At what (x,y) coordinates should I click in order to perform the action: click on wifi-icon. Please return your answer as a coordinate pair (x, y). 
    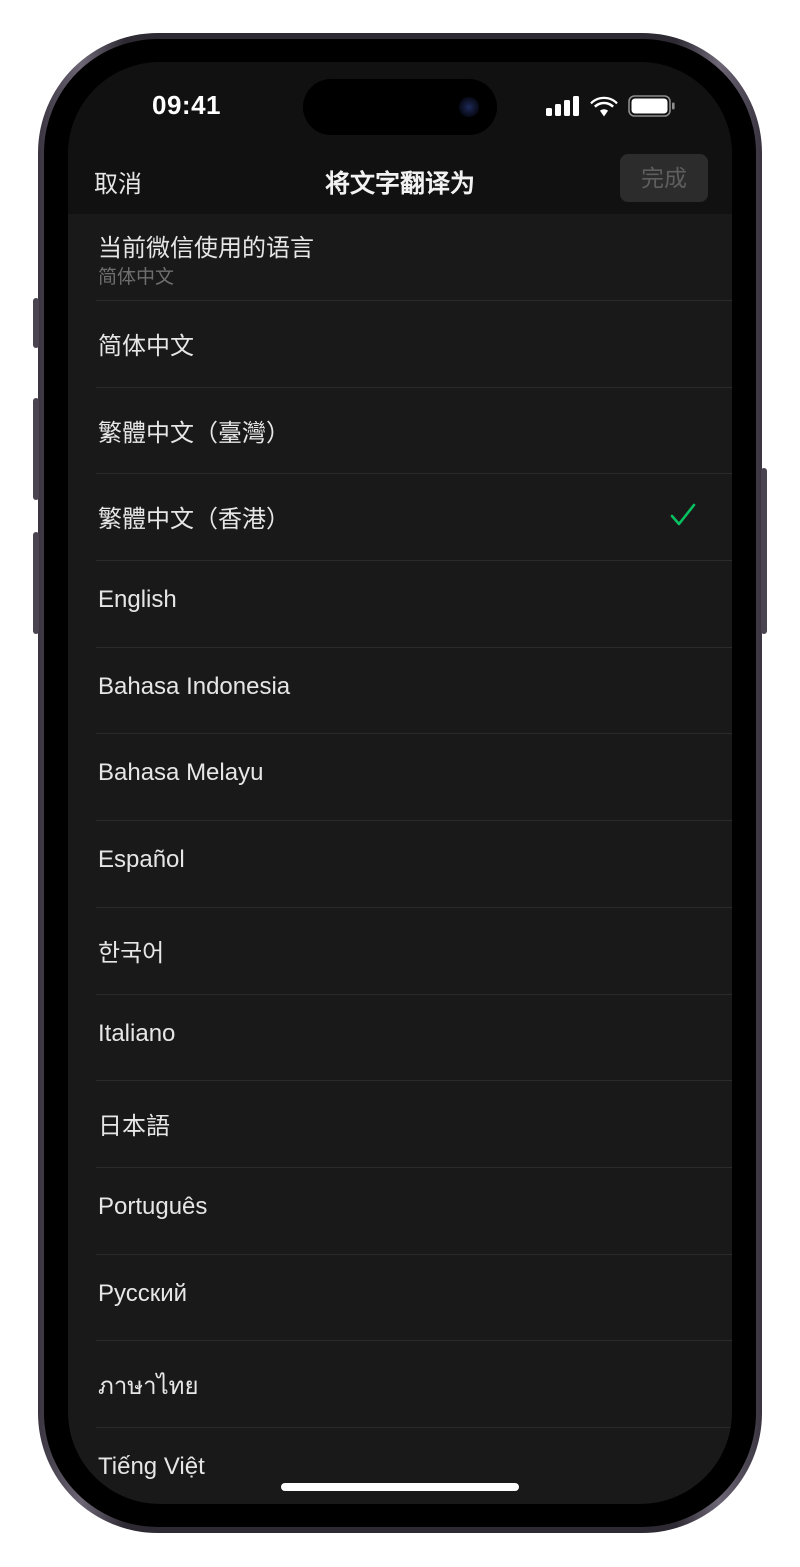
    Looking at the image, I should click on (604, 106).